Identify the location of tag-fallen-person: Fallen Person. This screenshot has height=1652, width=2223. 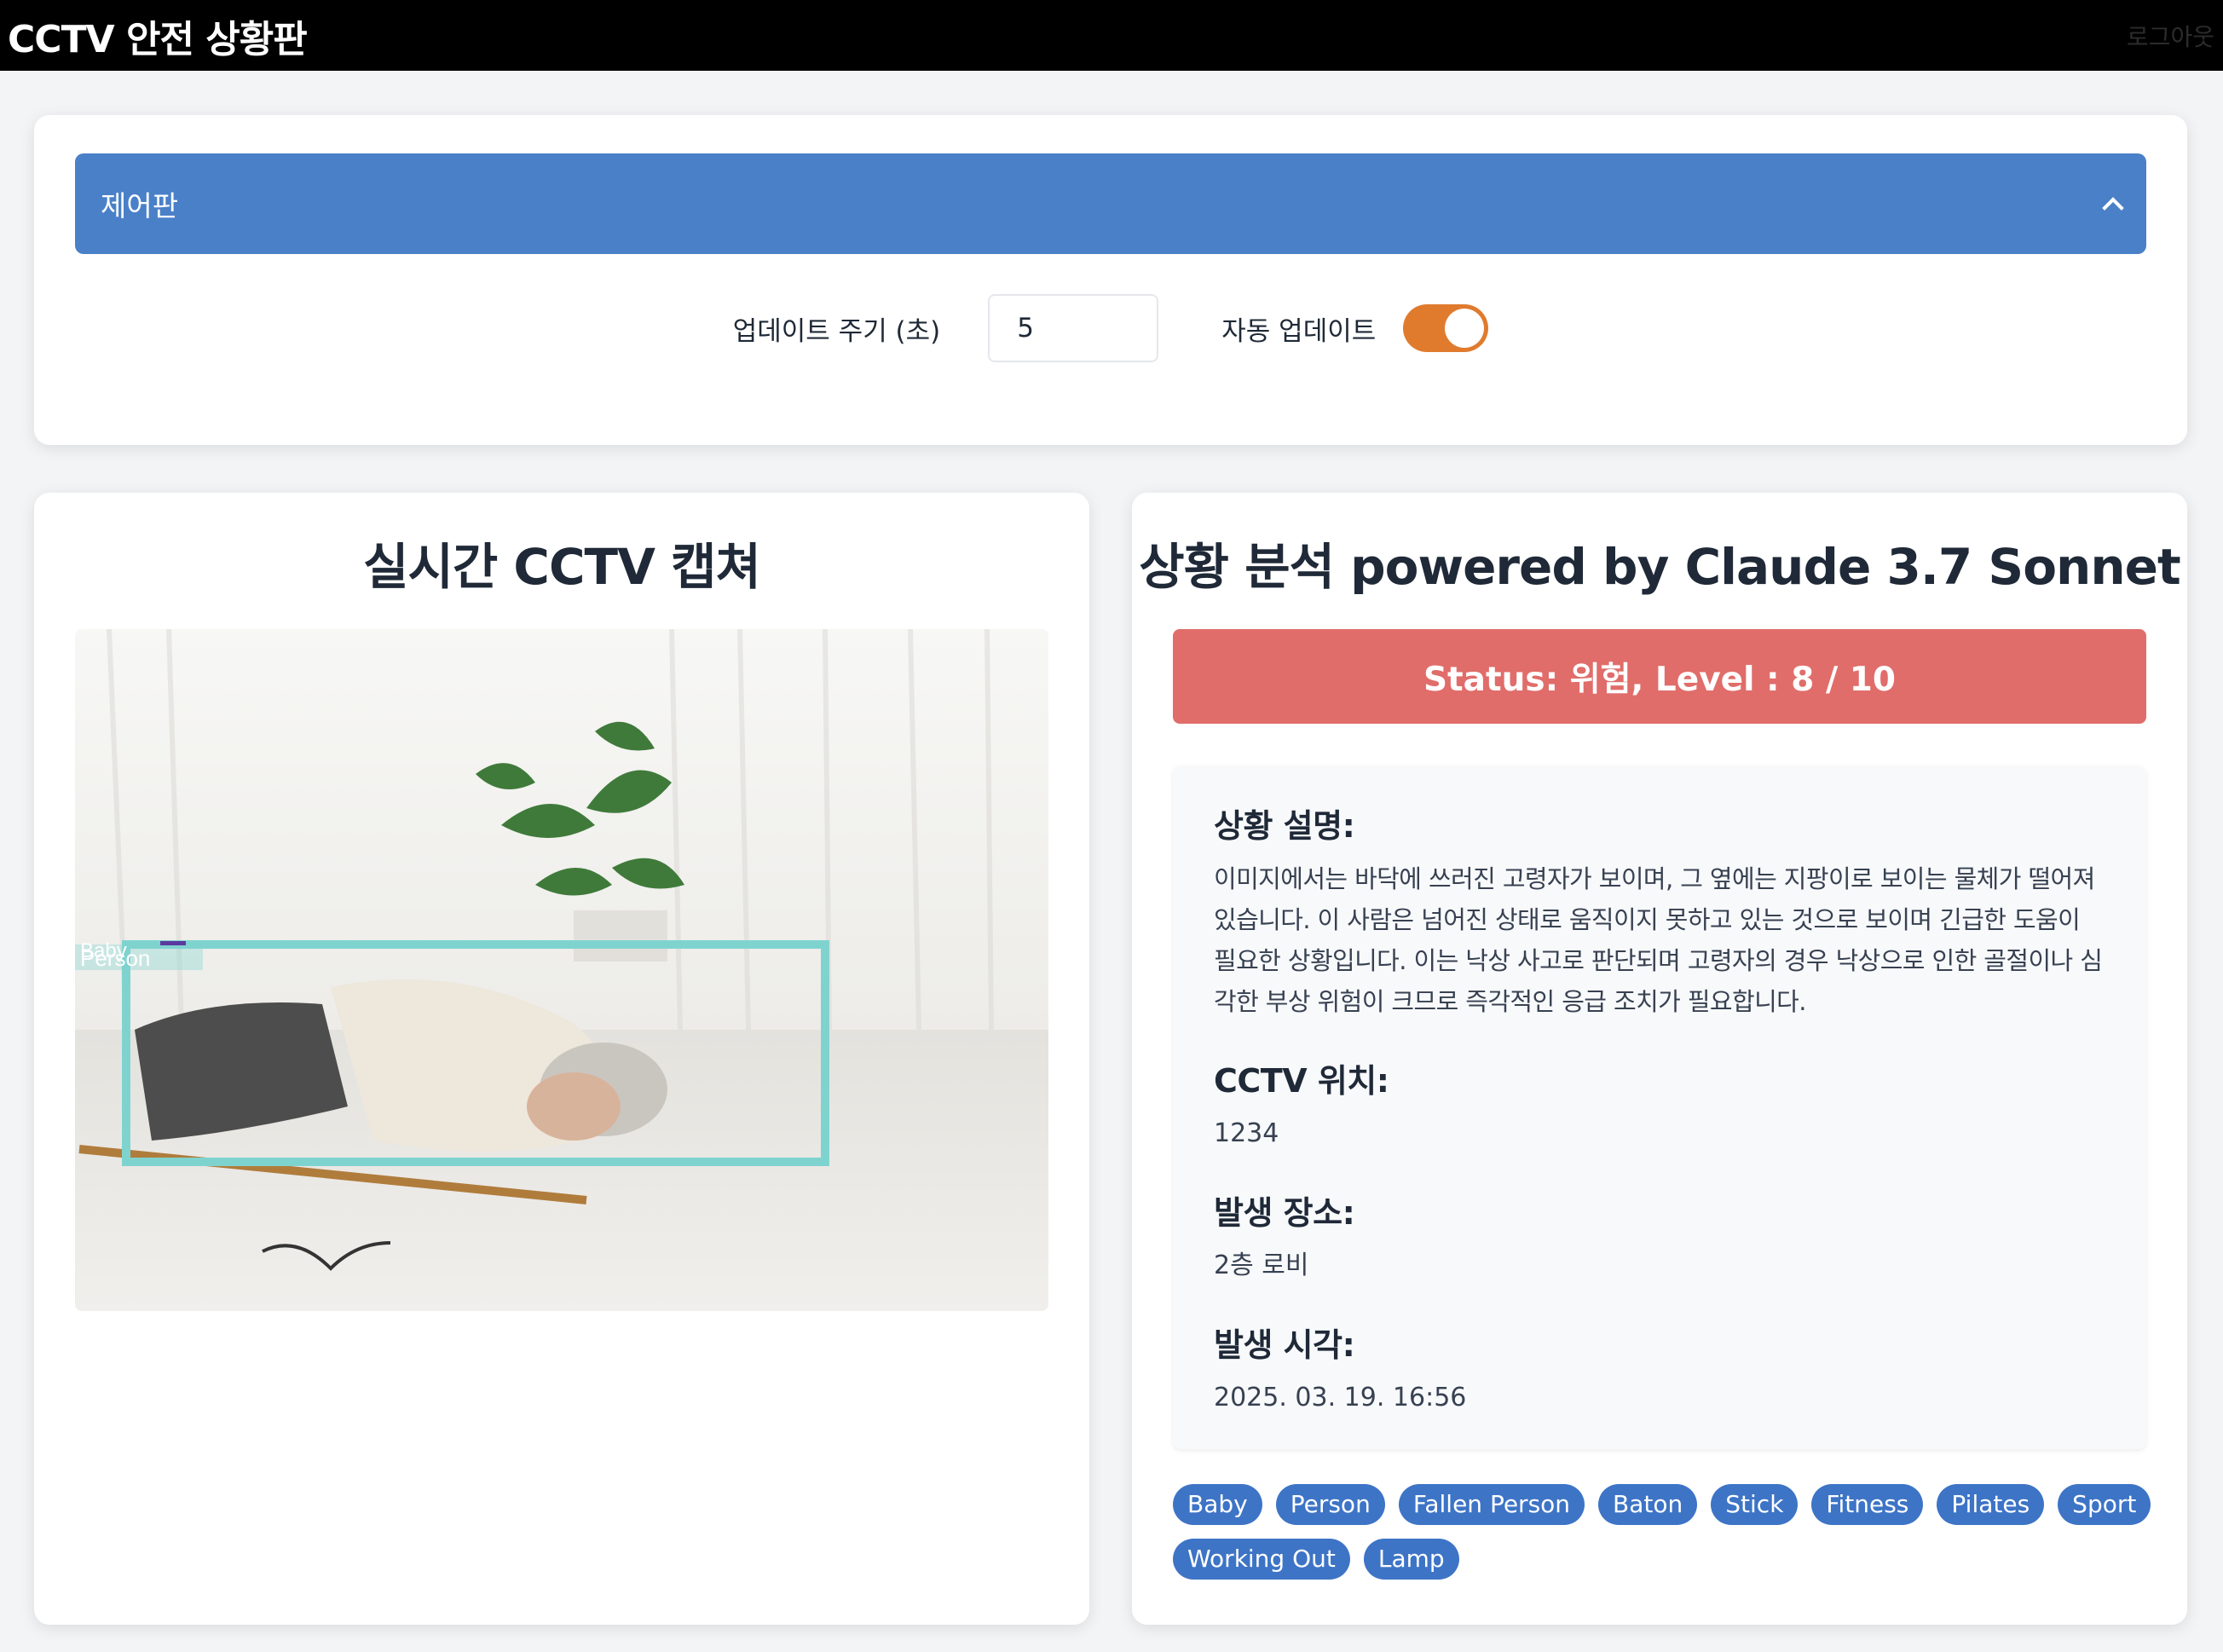
(1491, 1504).